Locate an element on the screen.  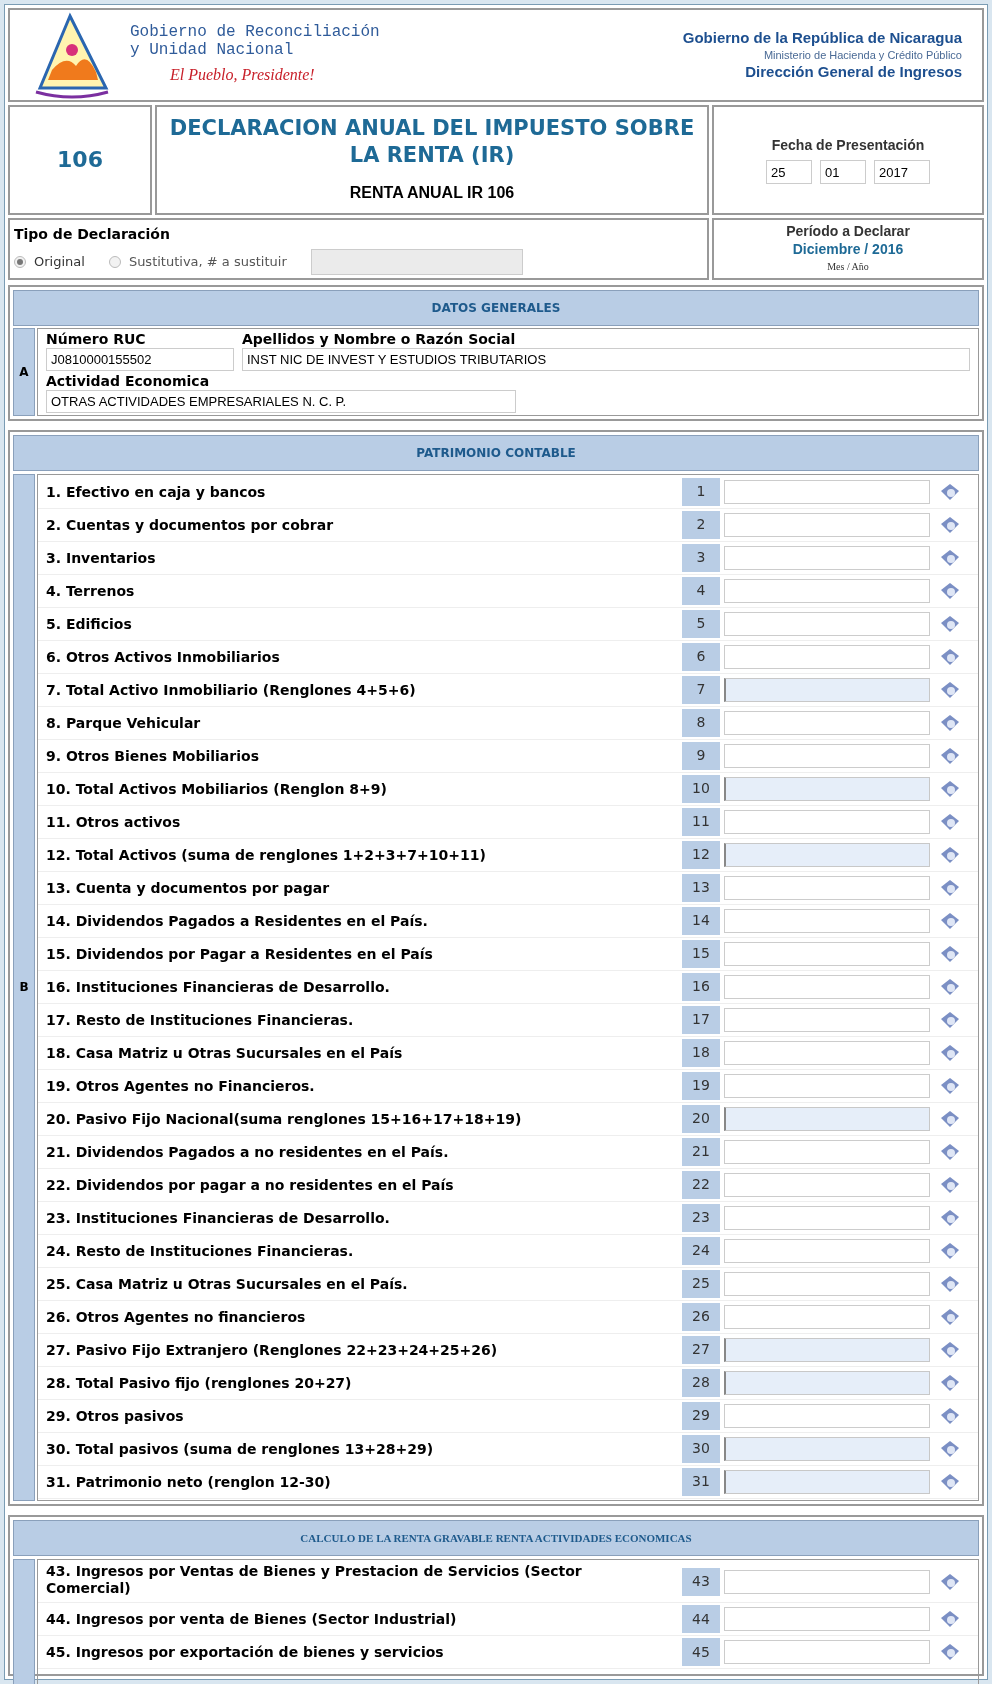
year-field: 2017 is located at coordinates (902, 172).